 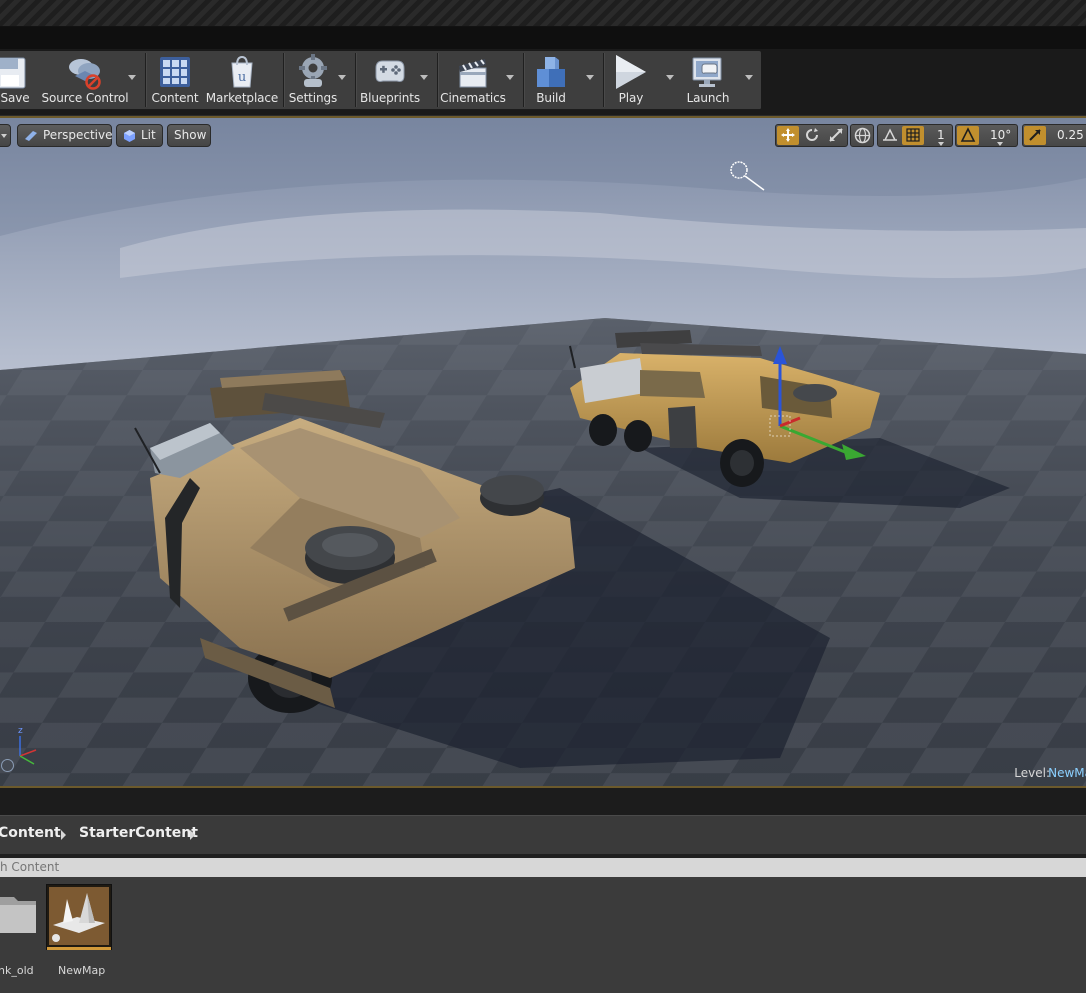 I want to click on grid-snap-group: 1, so click(x=915, y=135).